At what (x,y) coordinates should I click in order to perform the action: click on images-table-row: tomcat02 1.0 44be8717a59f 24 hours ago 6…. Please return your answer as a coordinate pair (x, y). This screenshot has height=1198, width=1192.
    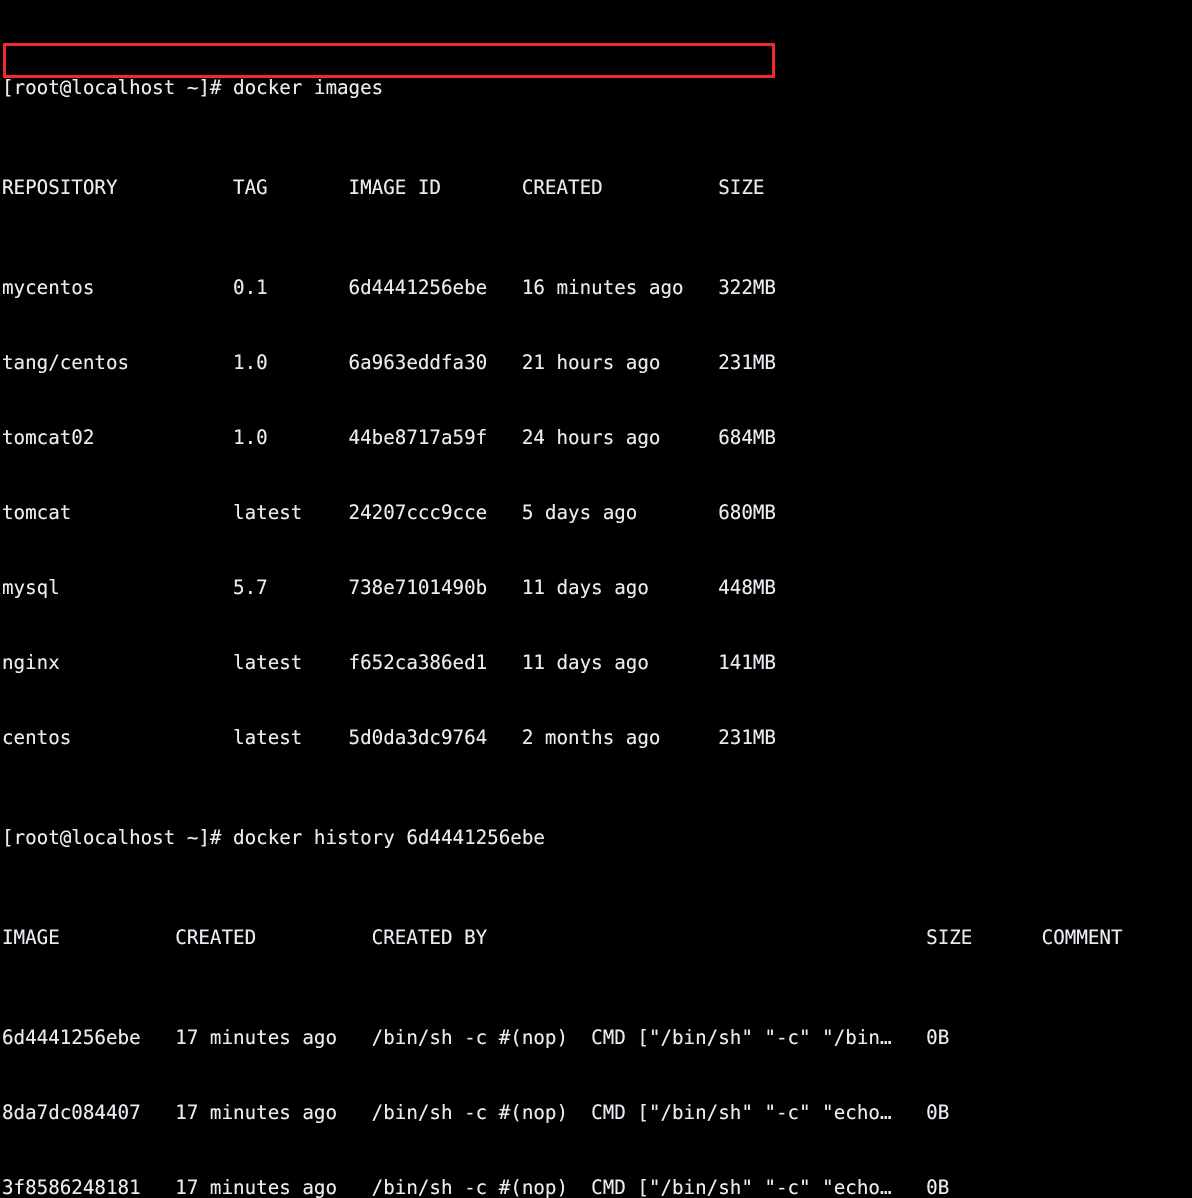
    Looking at the image, I should click on (389, 437).